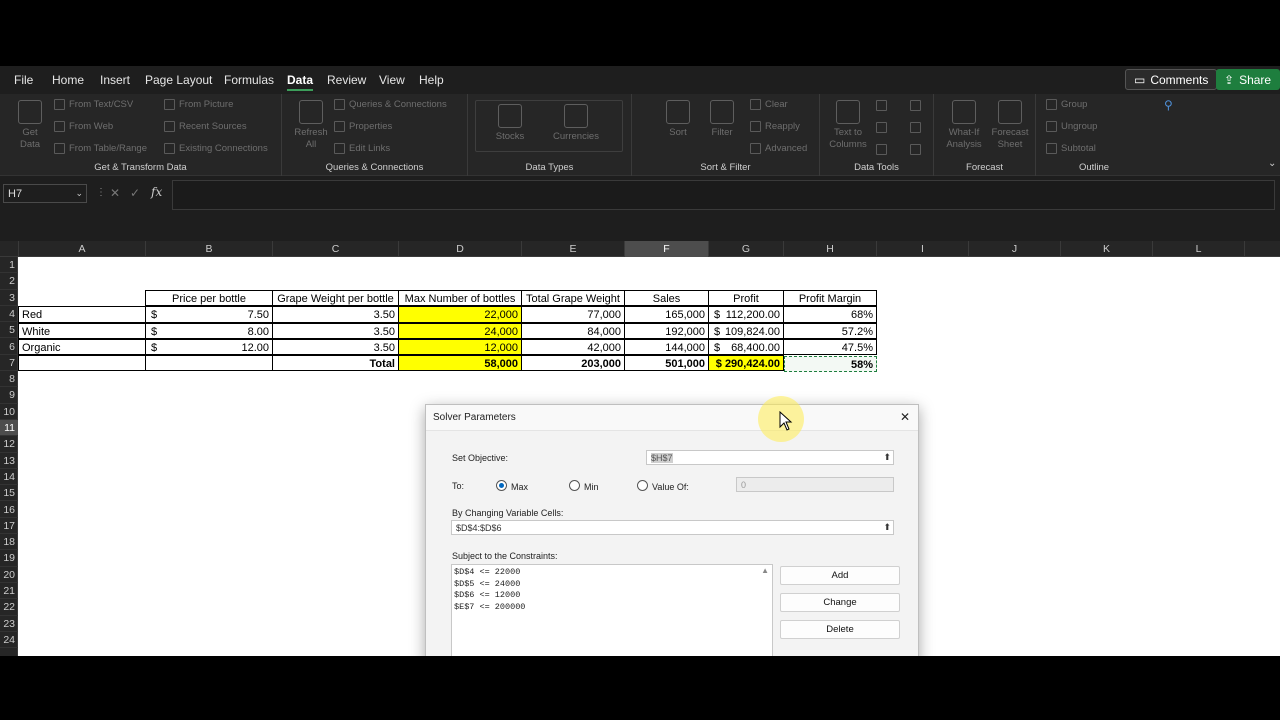 Image resolution: width=1280 pixels, height=720 pixels. What do you see at coordinates (574, 485) in the screenshot?
I see `min-radio` at bounding box center [574, 485].